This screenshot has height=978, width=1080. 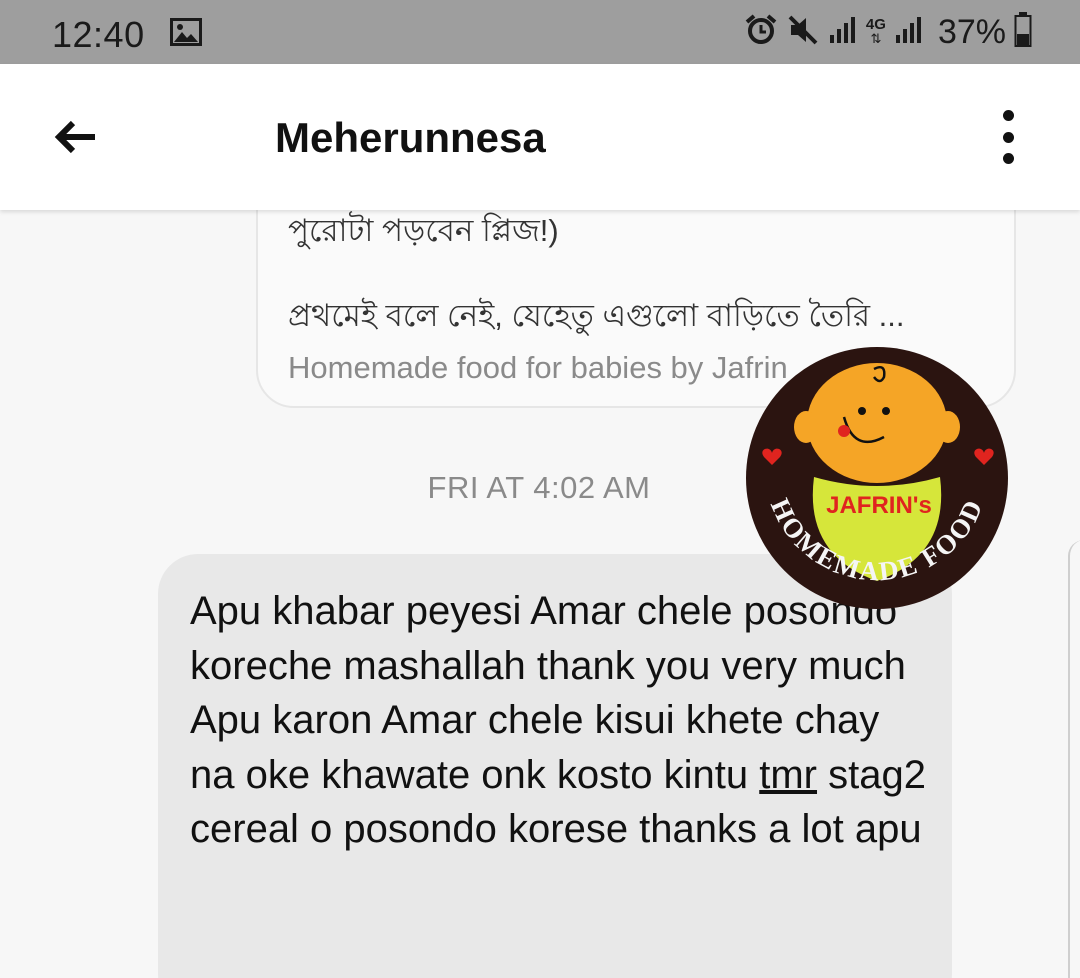 What do you see at coordinates (1008, 137) in the screenshot?
I see `more-vert-icon` at bounding box center [1008, 137].